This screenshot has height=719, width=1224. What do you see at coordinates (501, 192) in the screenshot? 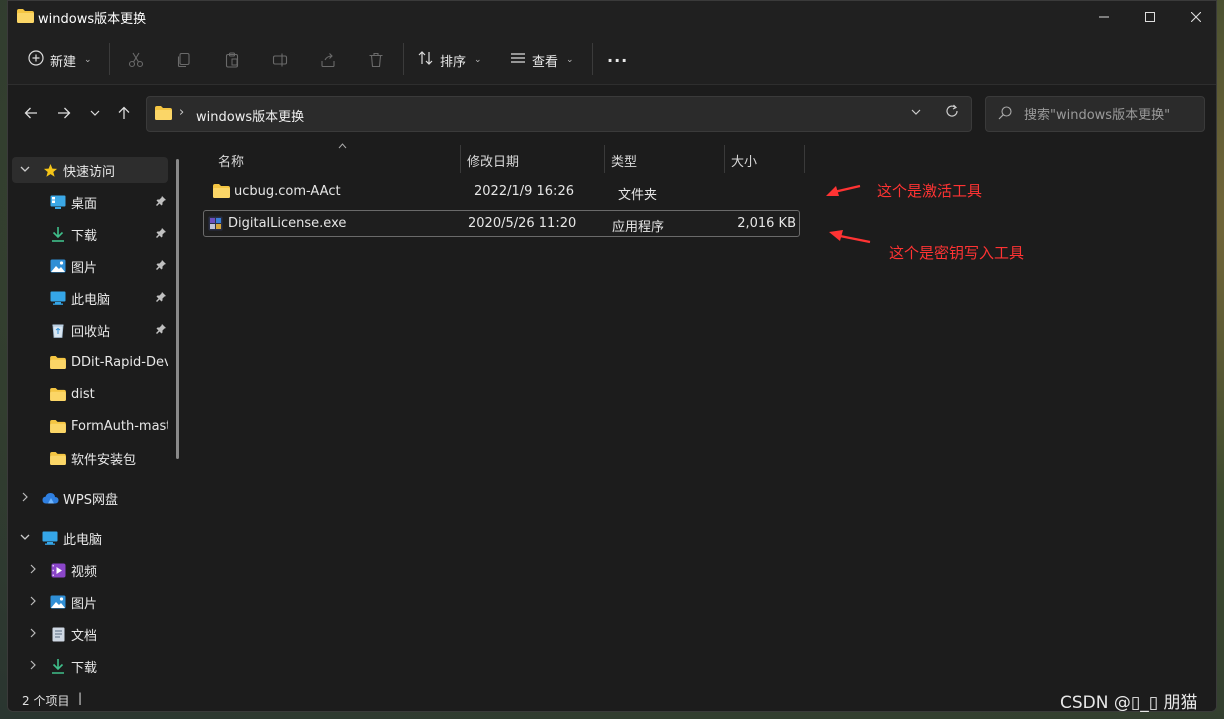
I see `table-row: ucbug.com-AAct 2022/1/9 16:26 文件夹` at bounding box center [501, 192].